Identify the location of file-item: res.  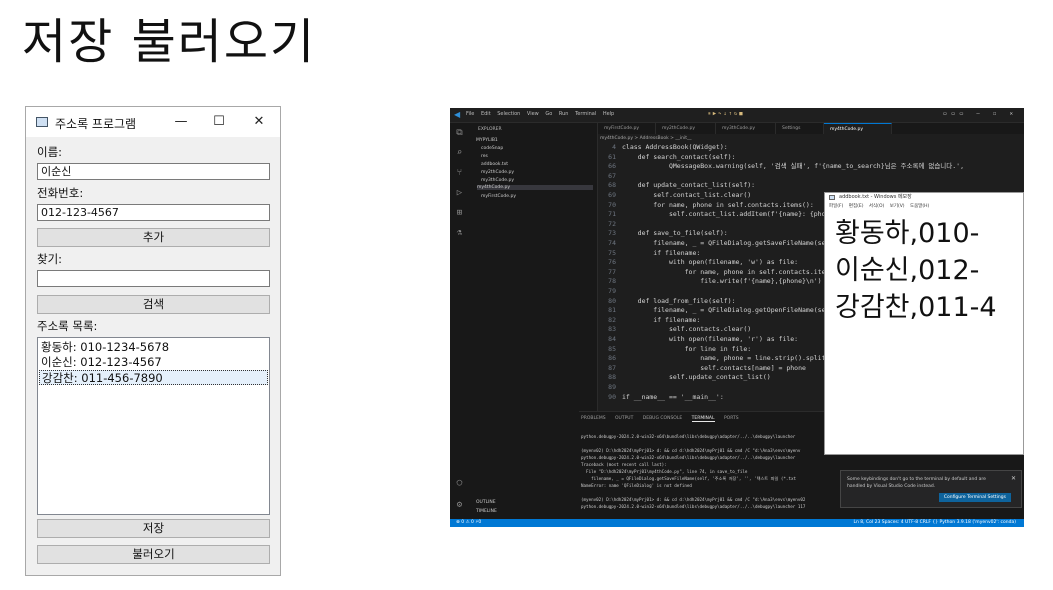
(484, 156).